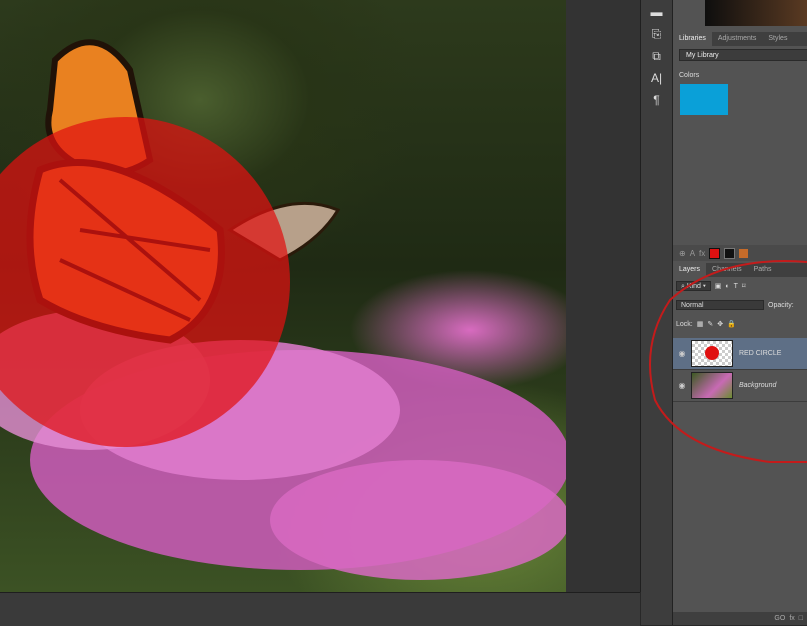 The height and width of the screenshot is (626, 807). What do you see at coordinates (801, 618) in the screenshot?
I see `new-layer-icon: □` at bounding box center [801, 618].